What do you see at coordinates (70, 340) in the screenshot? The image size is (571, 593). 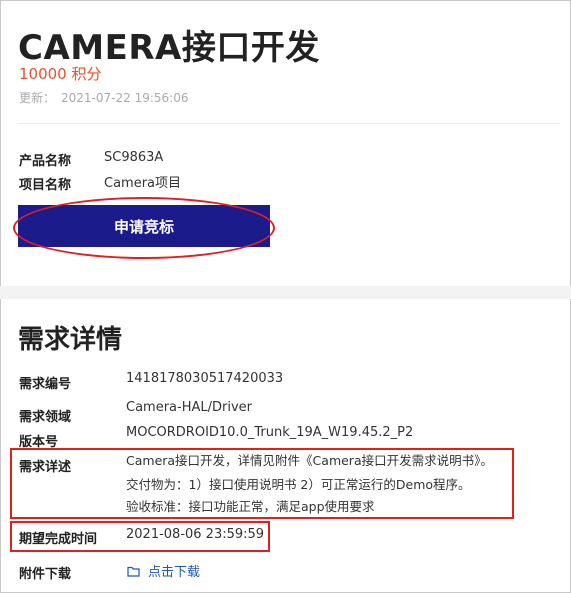 I see `details-title: 需求详情` at bounding box center [70, 340].